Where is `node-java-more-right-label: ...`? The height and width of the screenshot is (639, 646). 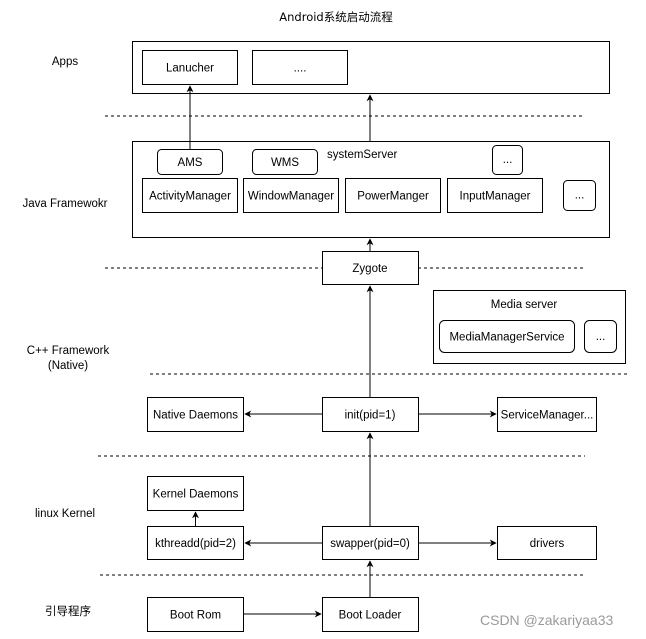 node-java-more-right-label: ... is located at coordinates (580, 196).